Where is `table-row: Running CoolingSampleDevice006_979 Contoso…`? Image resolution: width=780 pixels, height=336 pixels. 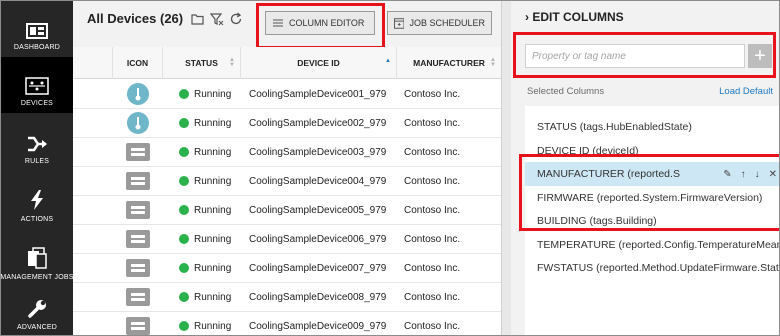 table-row: Running CoolingSampleDevice006_979 Contoso… is located at coordinates (287, 239).